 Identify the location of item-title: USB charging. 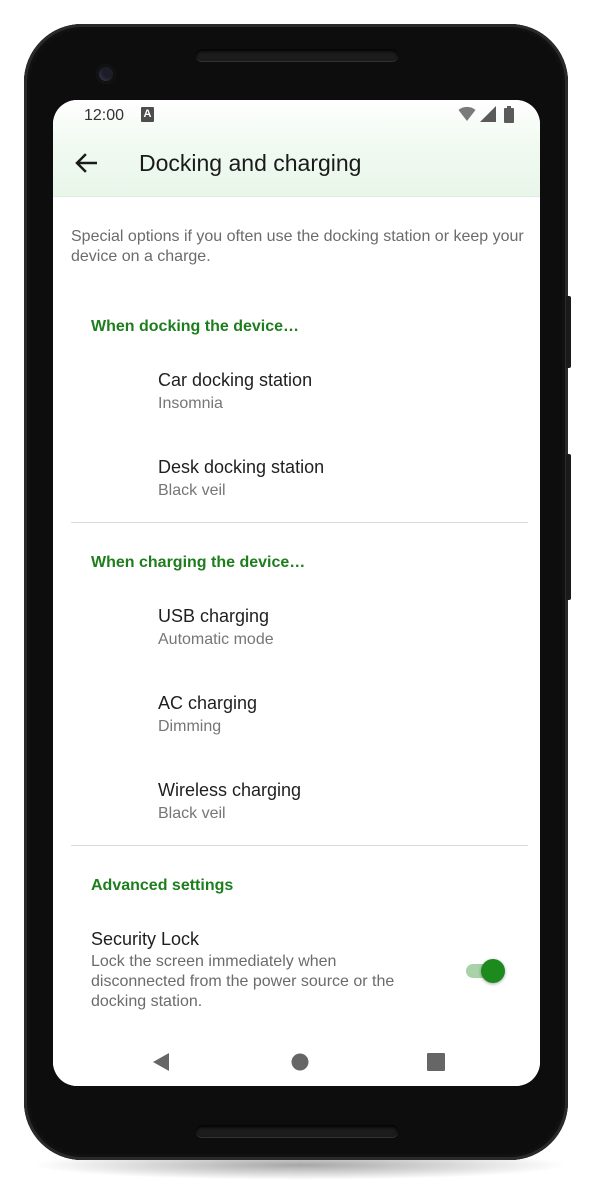
(214, 616).